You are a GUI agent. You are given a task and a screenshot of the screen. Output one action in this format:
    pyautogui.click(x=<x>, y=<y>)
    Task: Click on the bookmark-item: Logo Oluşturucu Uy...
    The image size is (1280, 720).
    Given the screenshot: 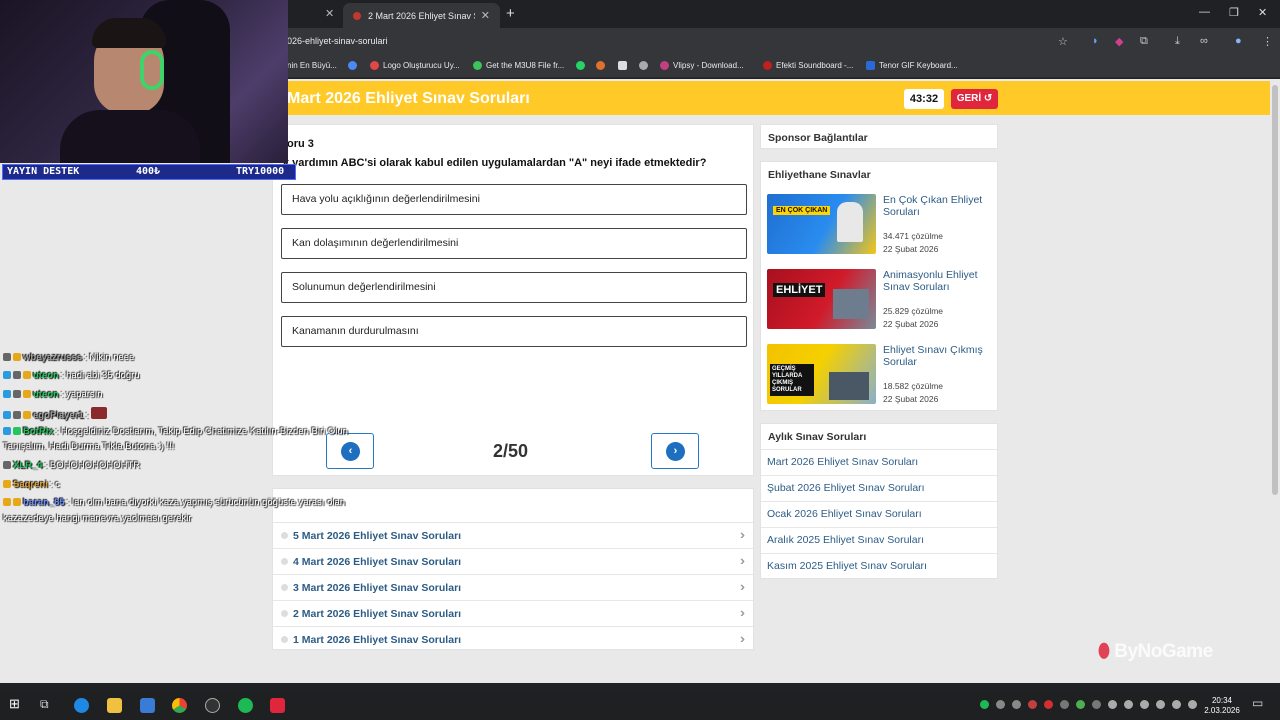 What is the action you would take?
    pyautogui.click(x=415, y=65)
    